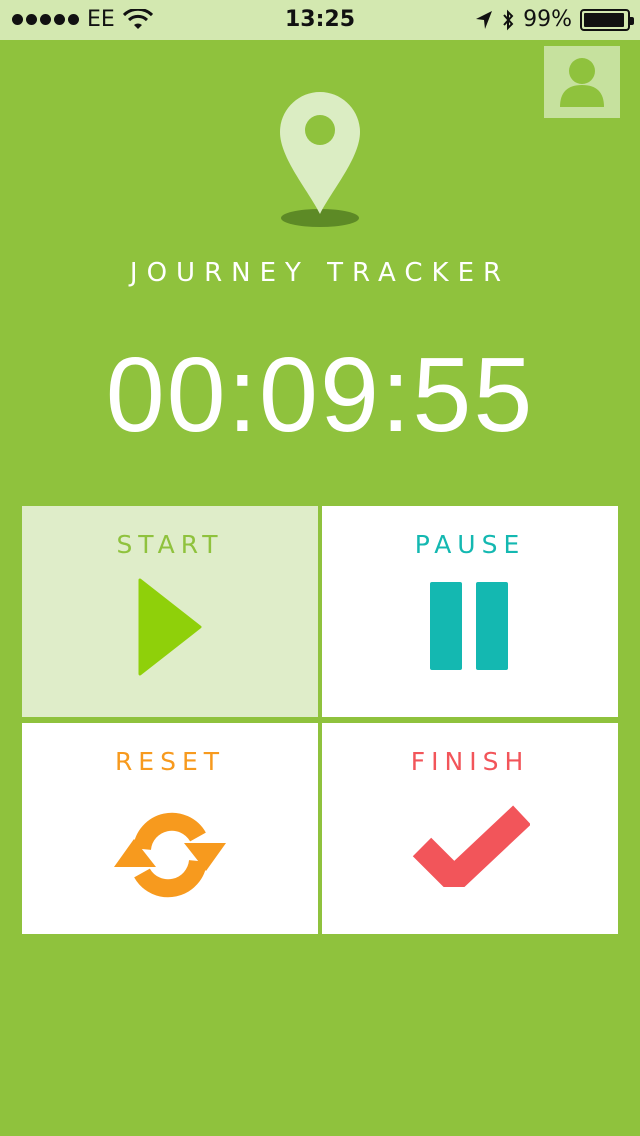 This screenshot has height=1136, width=640. I want to click on pause-button: PAUSE, so click(470, 611).